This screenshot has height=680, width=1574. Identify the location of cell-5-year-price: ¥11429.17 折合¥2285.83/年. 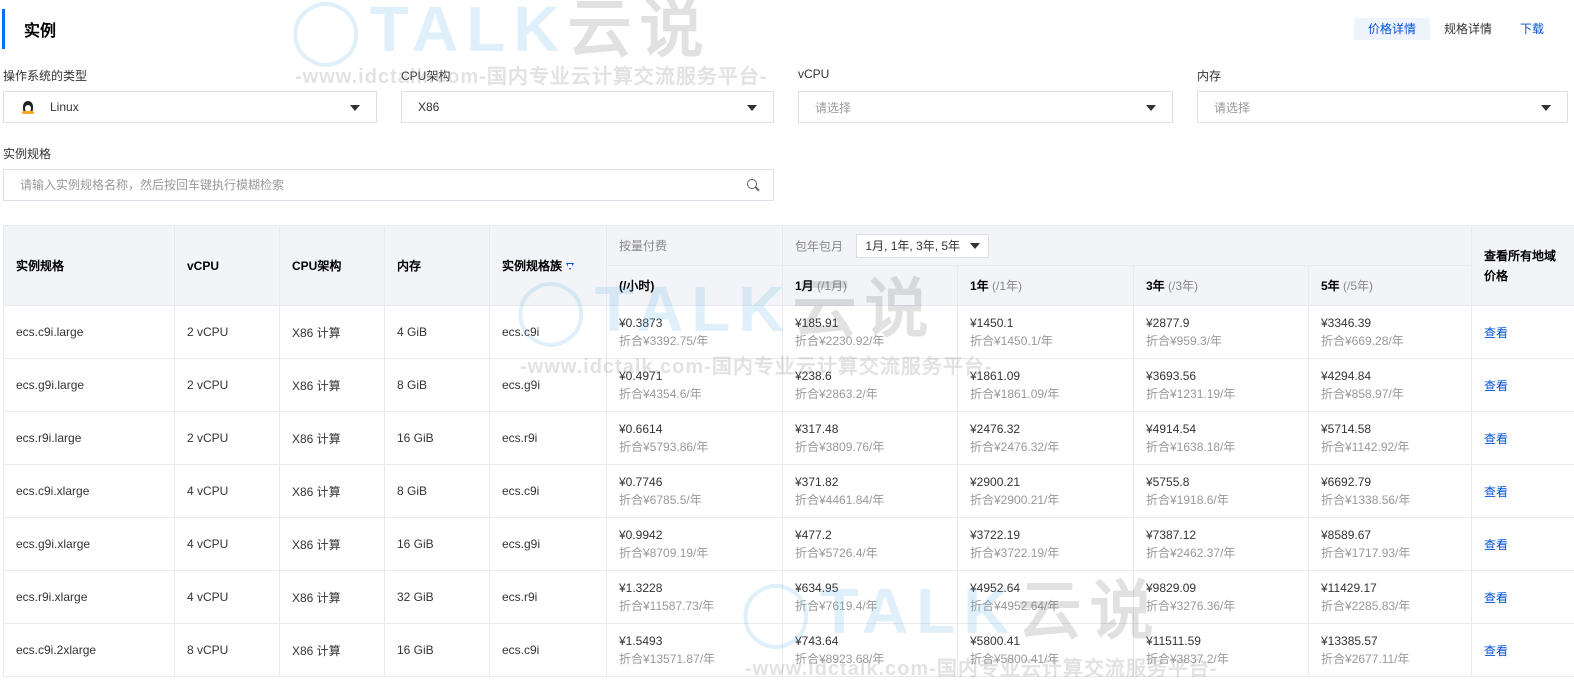
(1390, 597).